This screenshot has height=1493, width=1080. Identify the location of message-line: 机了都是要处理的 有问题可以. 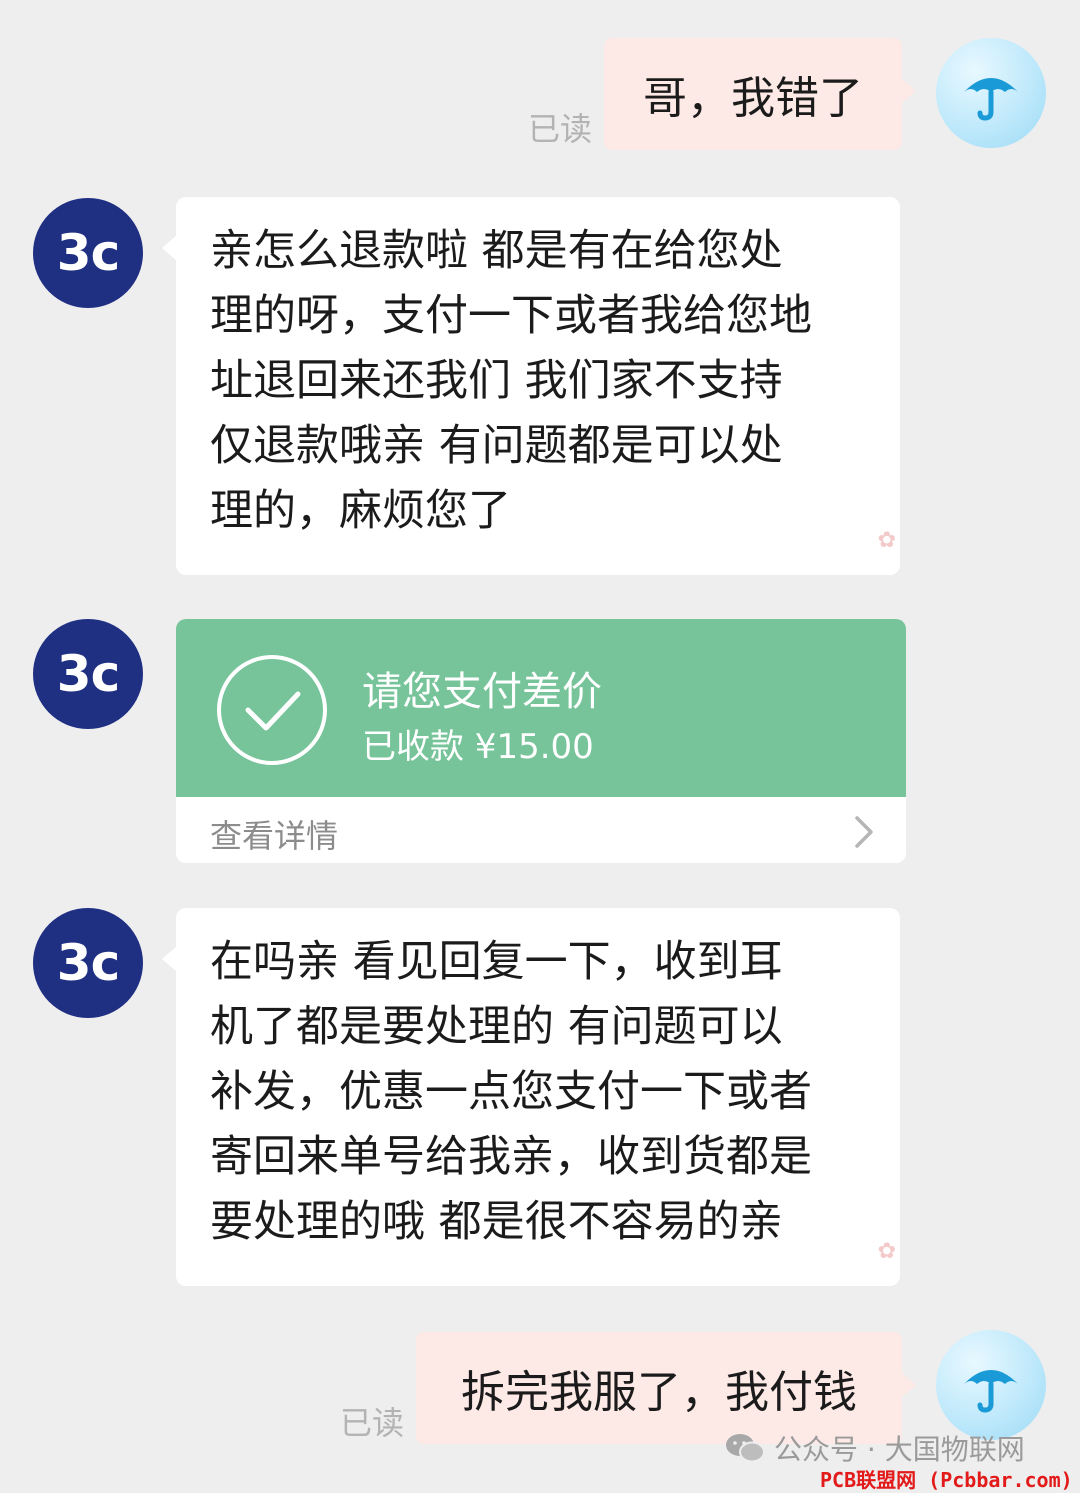
(496, 1027).